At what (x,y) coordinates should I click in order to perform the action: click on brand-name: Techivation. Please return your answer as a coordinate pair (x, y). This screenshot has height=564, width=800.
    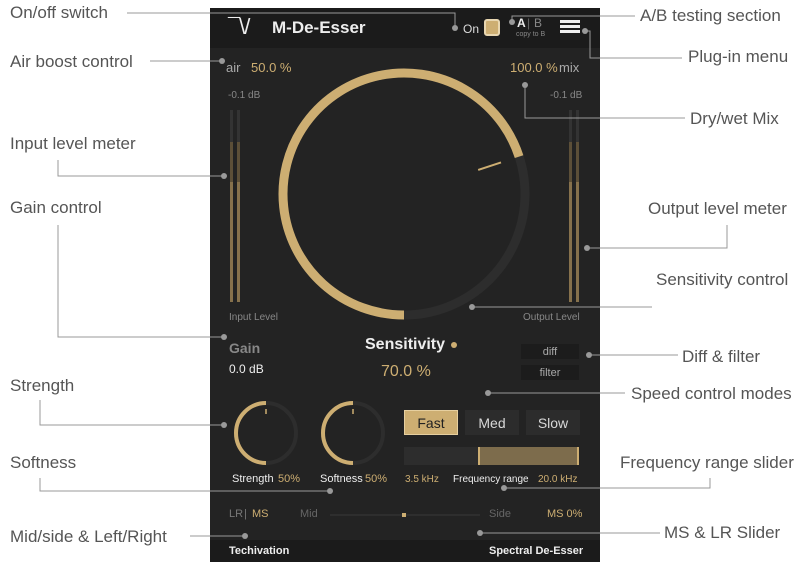
    Looking at the image, I should click on (259, 551).